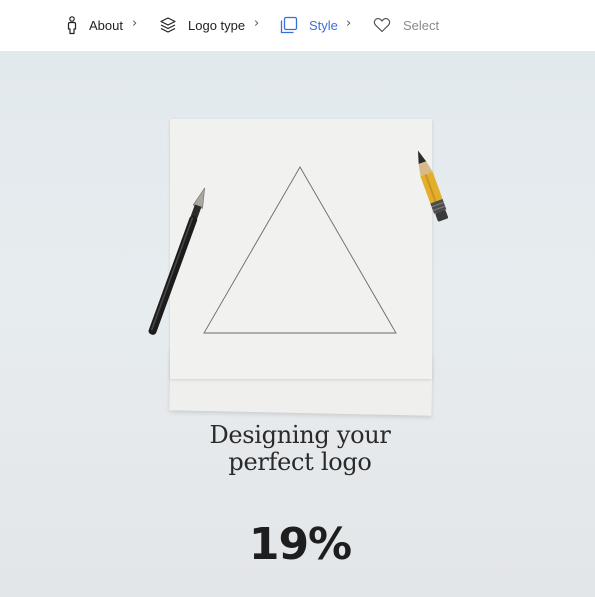 The height and width of the screenshot is (597, 595). Describe the element at coordinates (177, 261) in the screenshot. I see `pen-icon` at that location.